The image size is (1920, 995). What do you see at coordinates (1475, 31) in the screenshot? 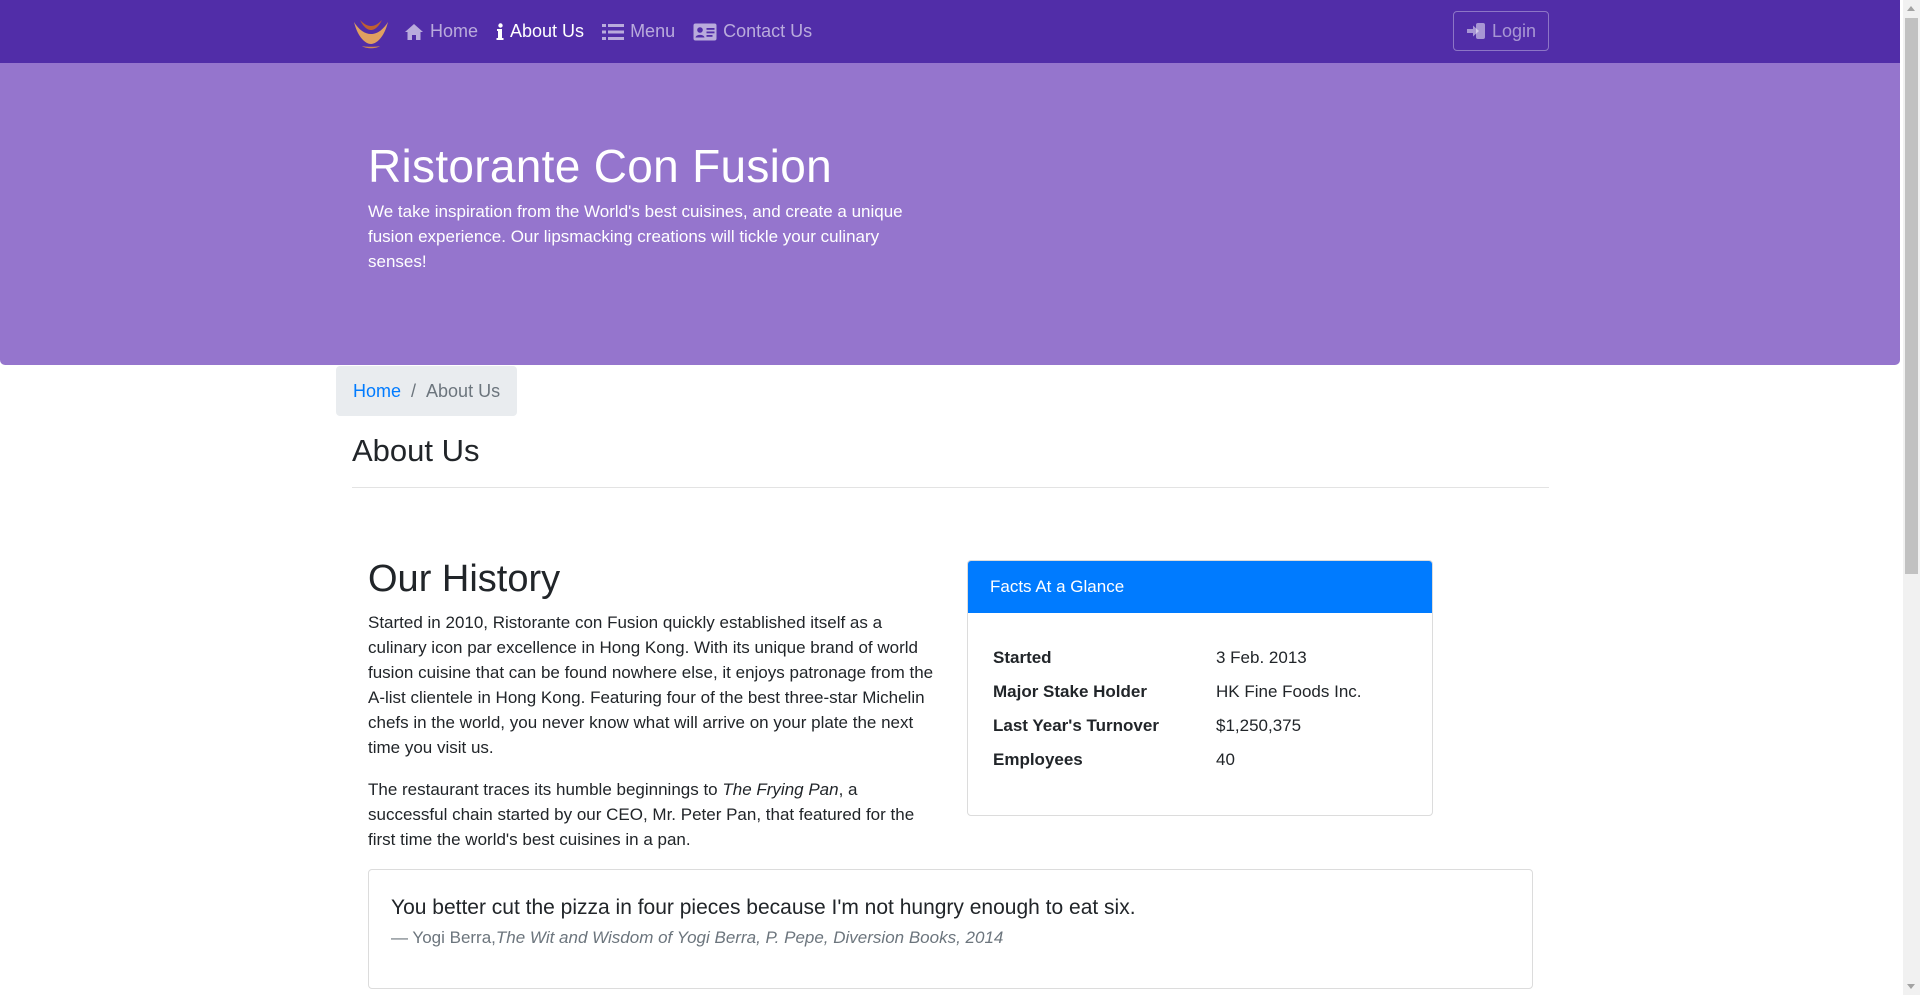
I see `sign-in-icon` at bounding box center [1475, 31].